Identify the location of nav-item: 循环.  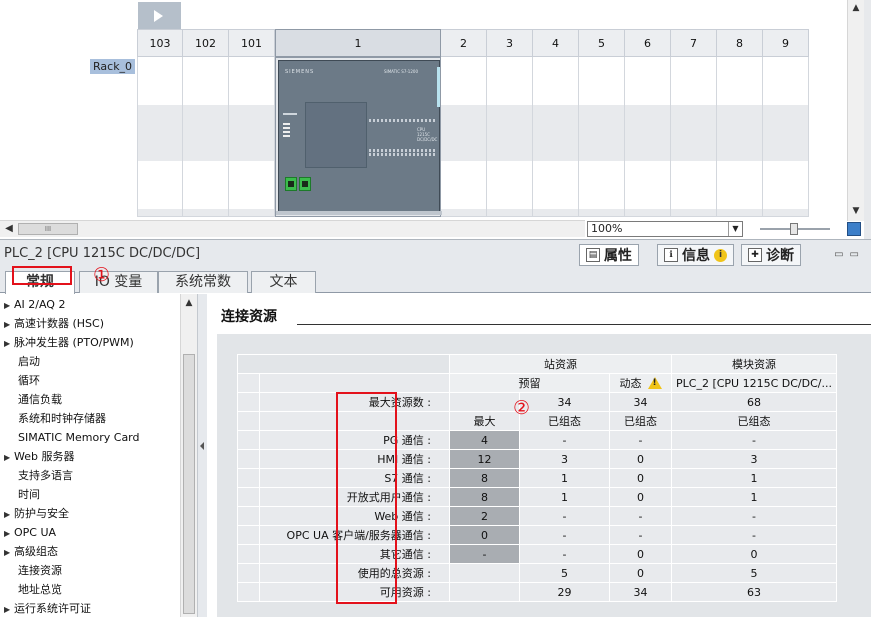
(29, 380).